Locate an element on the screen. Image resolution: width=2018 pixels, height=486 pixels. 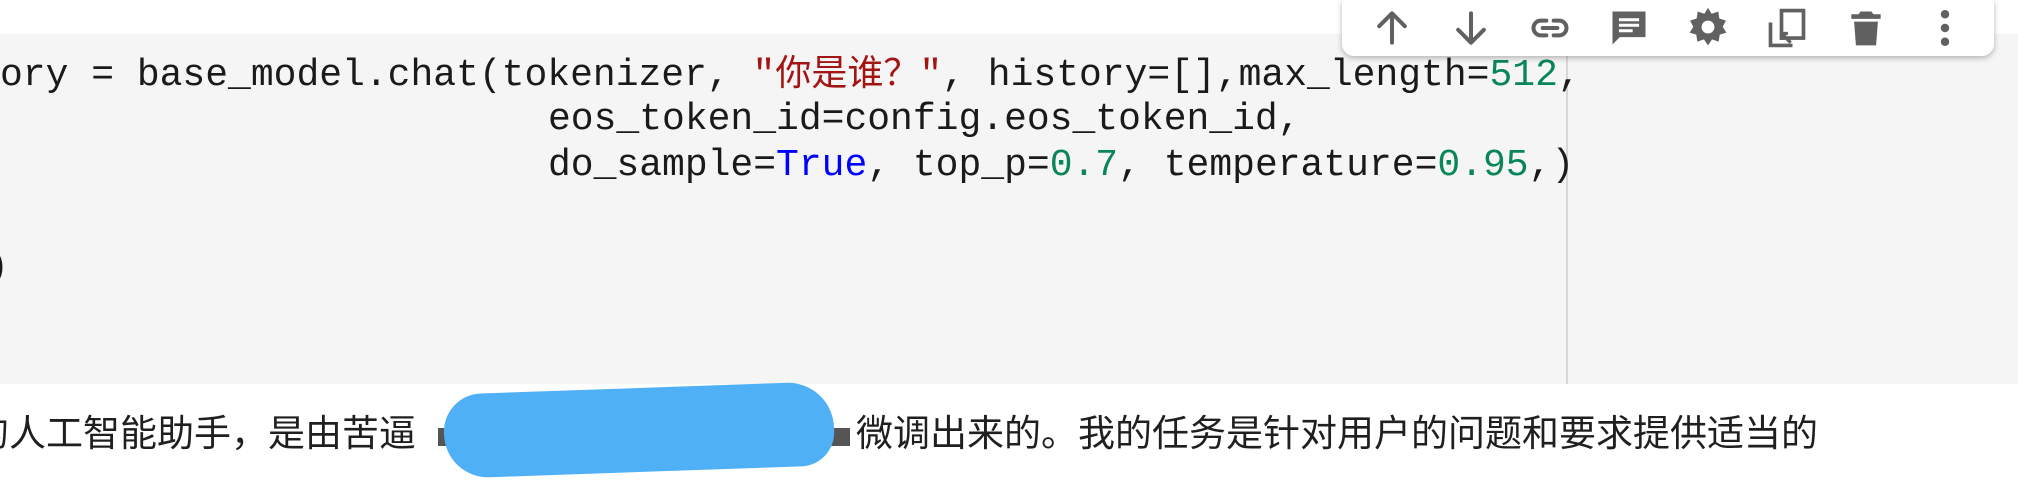
move-cell-down-button is located at coordinates (1471, 28).